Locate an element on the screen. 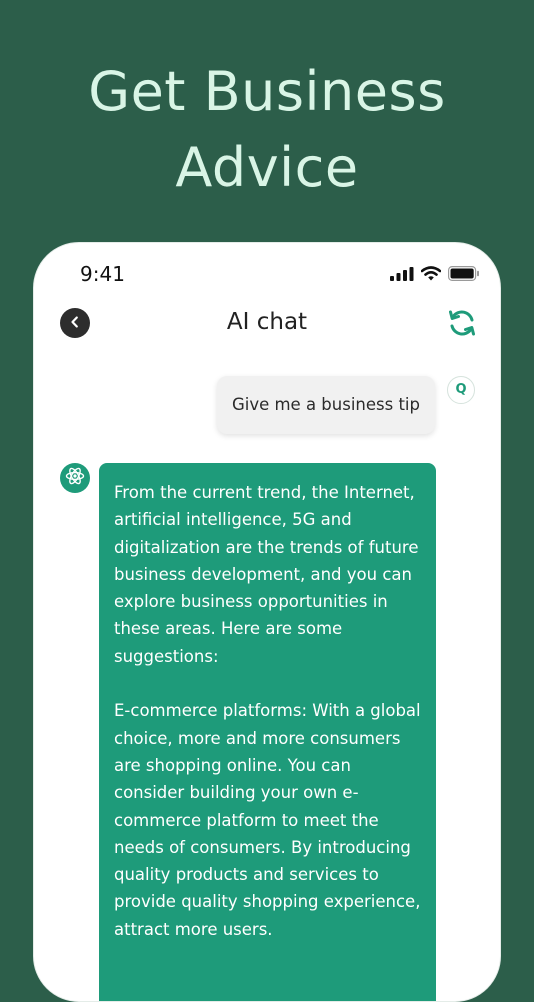  page-title: AI chat is located at coordinates (267, 322).